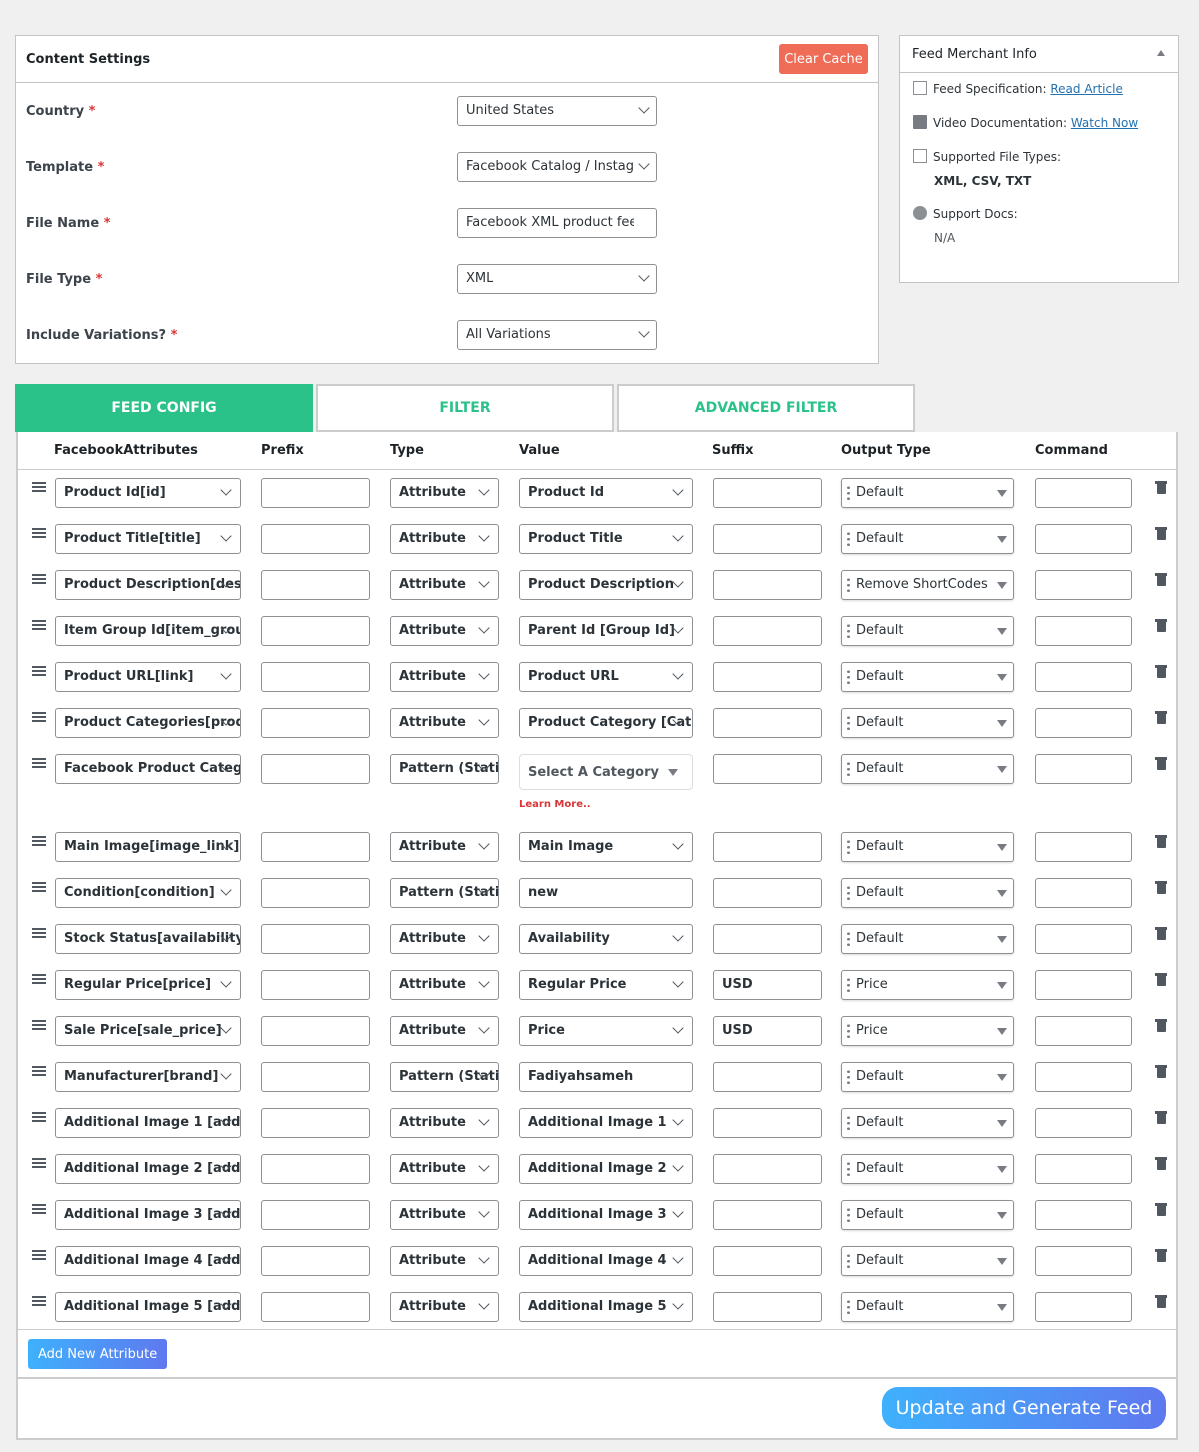 This screenshot has width=1199, height=1452. What do you see at coordinates (767, 1031) in the screenshot?
I see `suffix-input: USD` at bounding box center [767, 1031].